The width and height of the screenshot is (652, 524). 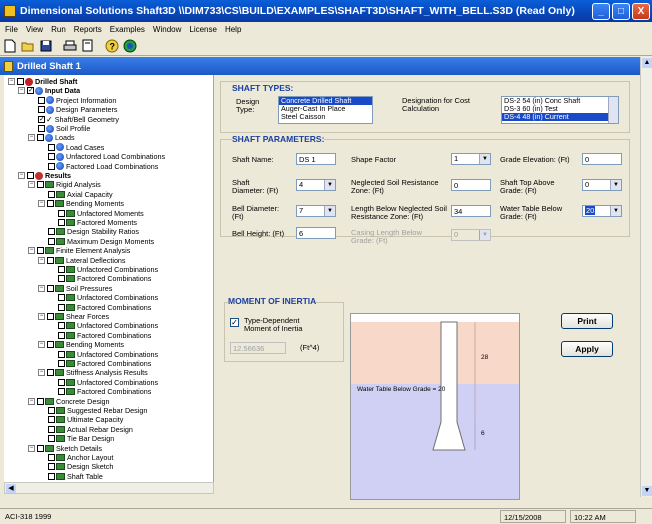 What do you see at coordinates (602, 185) in the screenshot?
I see `shaft-top-select: 0 ▼` at bounding box center [602, 185].